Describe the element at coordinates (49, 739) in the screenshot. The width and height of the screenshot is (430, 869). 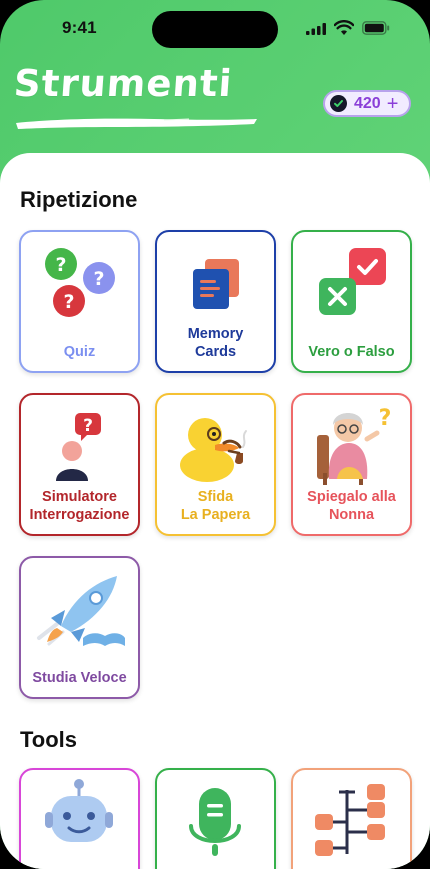
I see `section-title-tools: Tools` at that location.